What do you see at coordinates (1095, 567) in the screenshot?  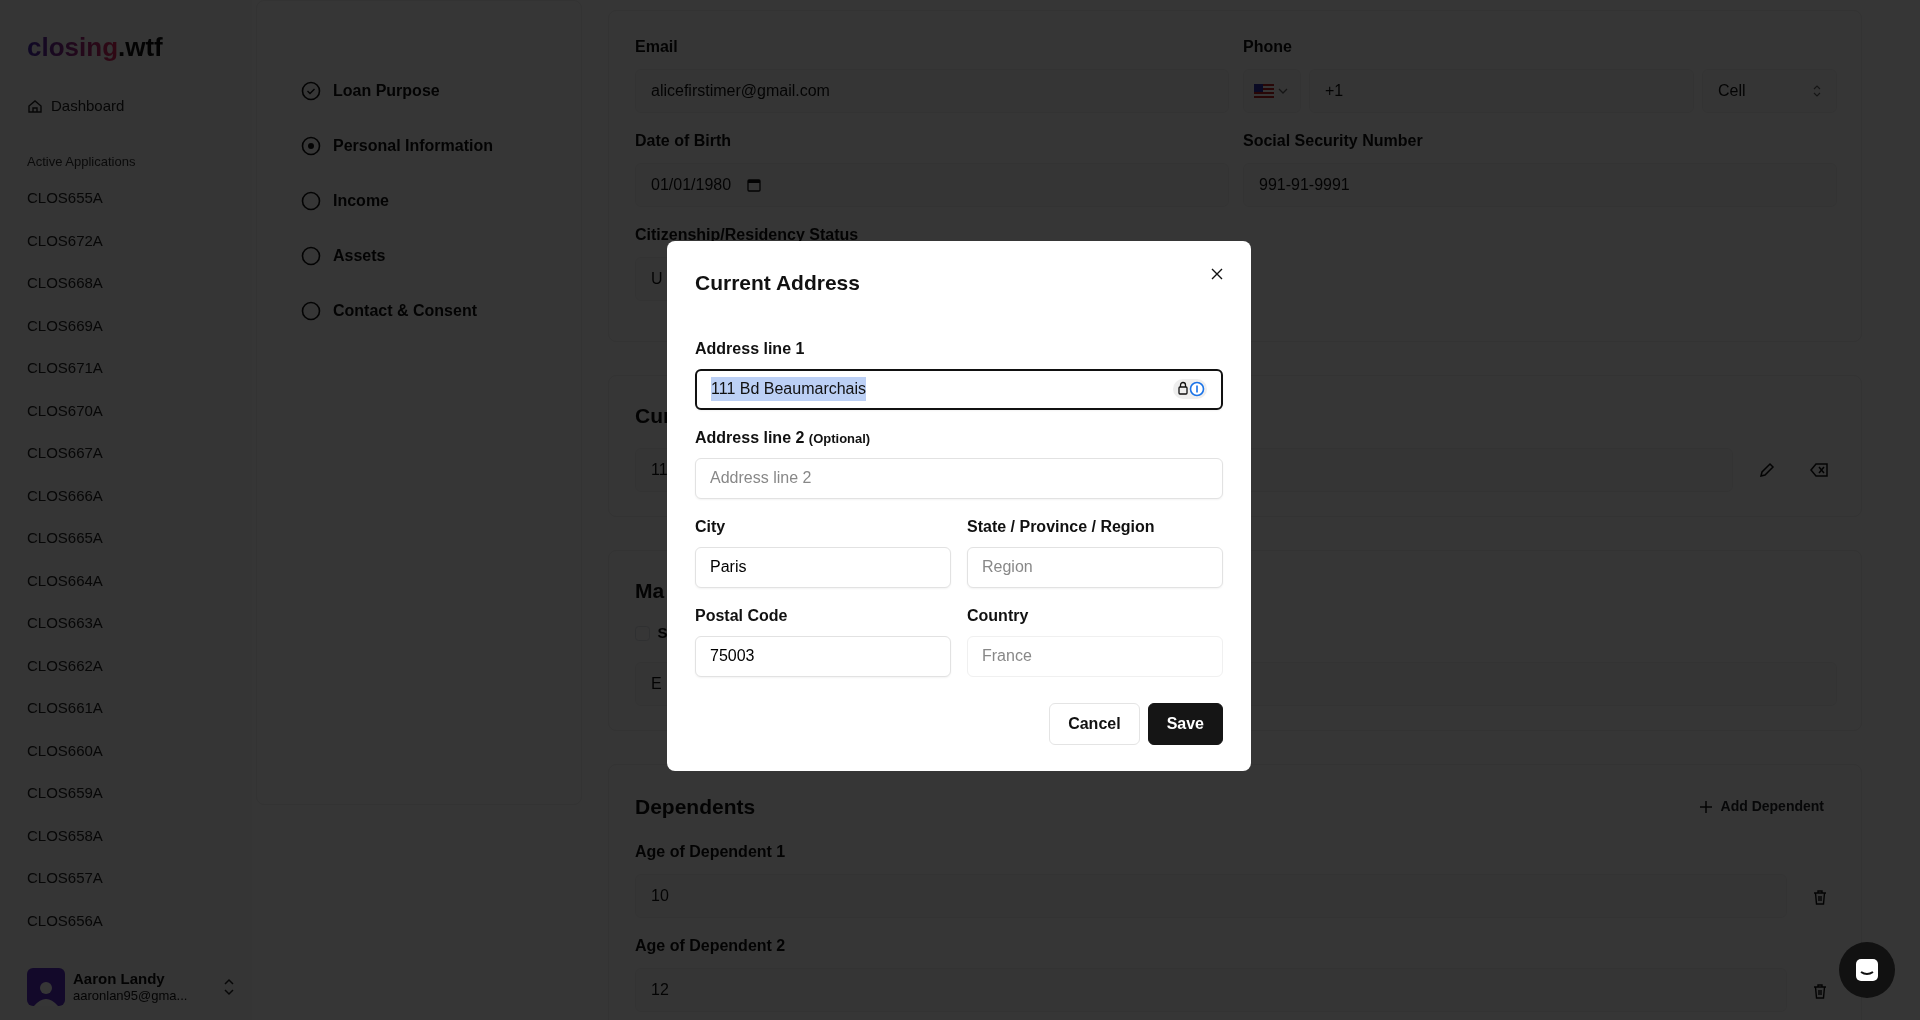 I see `input-field: Region` at bounding box center [1095, 567].